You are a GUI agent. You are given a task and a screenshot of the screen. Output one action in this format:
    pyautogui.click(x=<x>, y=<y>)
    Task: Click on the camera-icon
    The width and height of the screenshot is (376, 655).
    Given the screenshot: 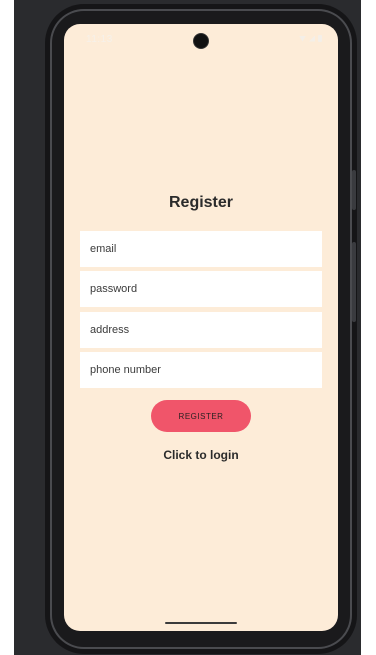 What is the action you would take?
    pyautogui.click(x=201, y=41)
    